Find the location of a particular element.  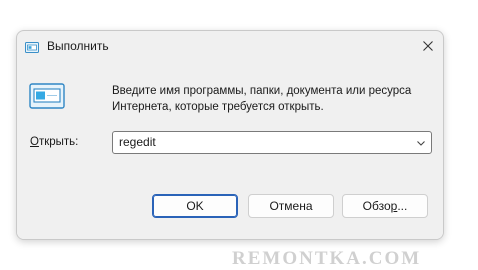

open-label: Открыть: is located at coordinates (54, 142).